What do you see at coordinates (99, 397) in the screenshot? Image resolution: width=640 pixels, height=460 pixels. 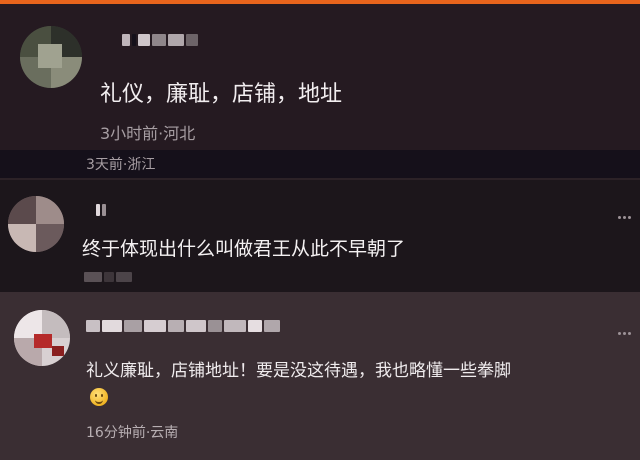 I see `smiling-face-emoji` at bounding box center [99, 397].